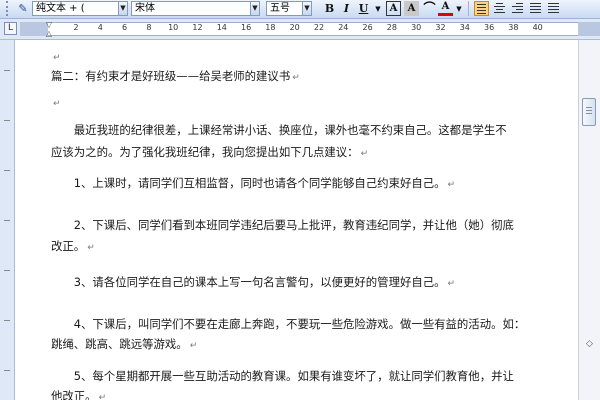 The image size is (600, 400). I want to click on split-marker-icon: ◇, so click(589, 344).